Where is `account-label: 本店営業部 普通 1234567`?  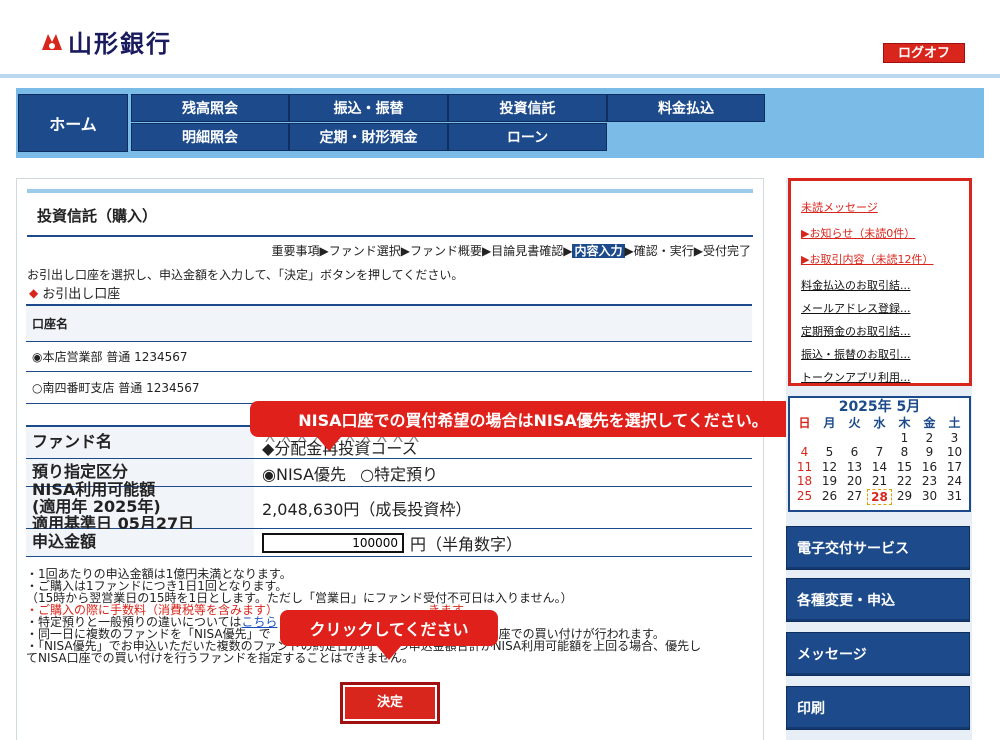
account-label: 本店営業部 普通 1234567 is located at coordinates (115, 357).